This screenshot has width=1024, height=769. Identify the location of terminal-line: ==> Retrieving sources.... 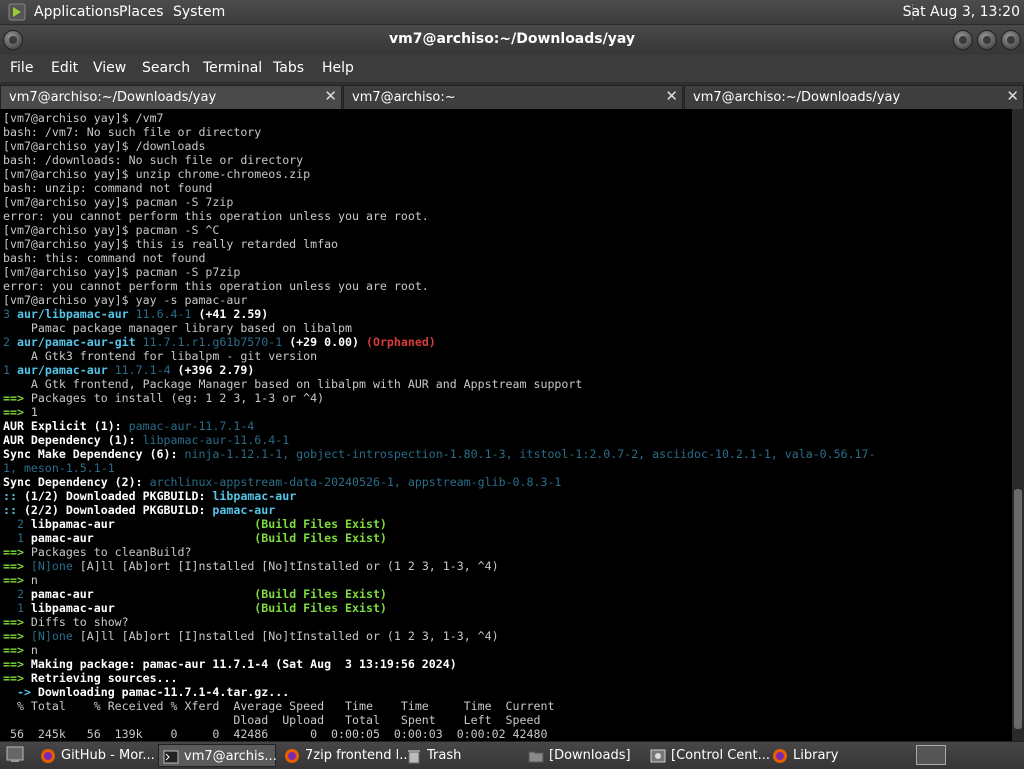
(439, 678).